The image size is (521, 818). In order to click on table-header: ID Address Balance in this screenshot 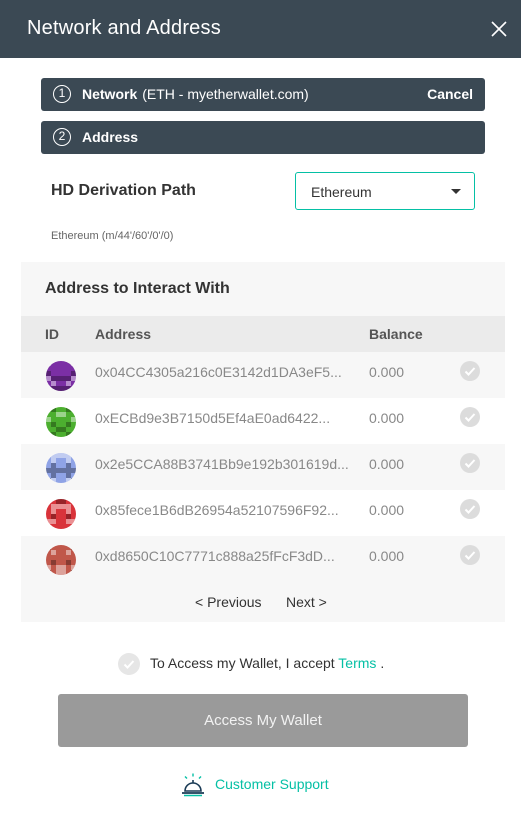, I will do `click(263, 334)`.